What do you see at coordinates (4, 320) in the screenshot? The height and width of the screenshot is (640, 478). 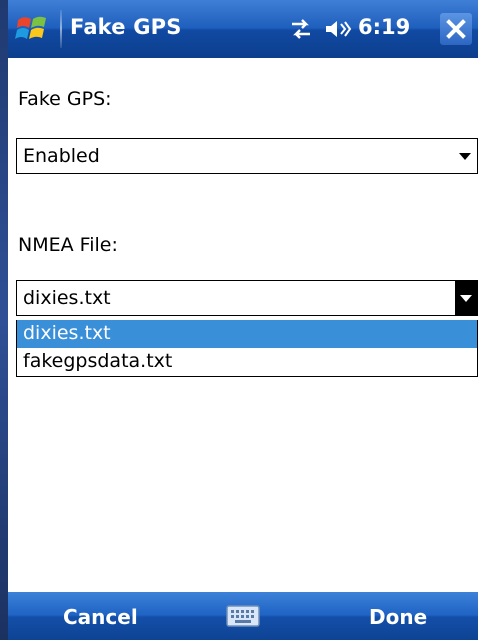 I see `frame-left-edge` at bounding box center [4, 320].